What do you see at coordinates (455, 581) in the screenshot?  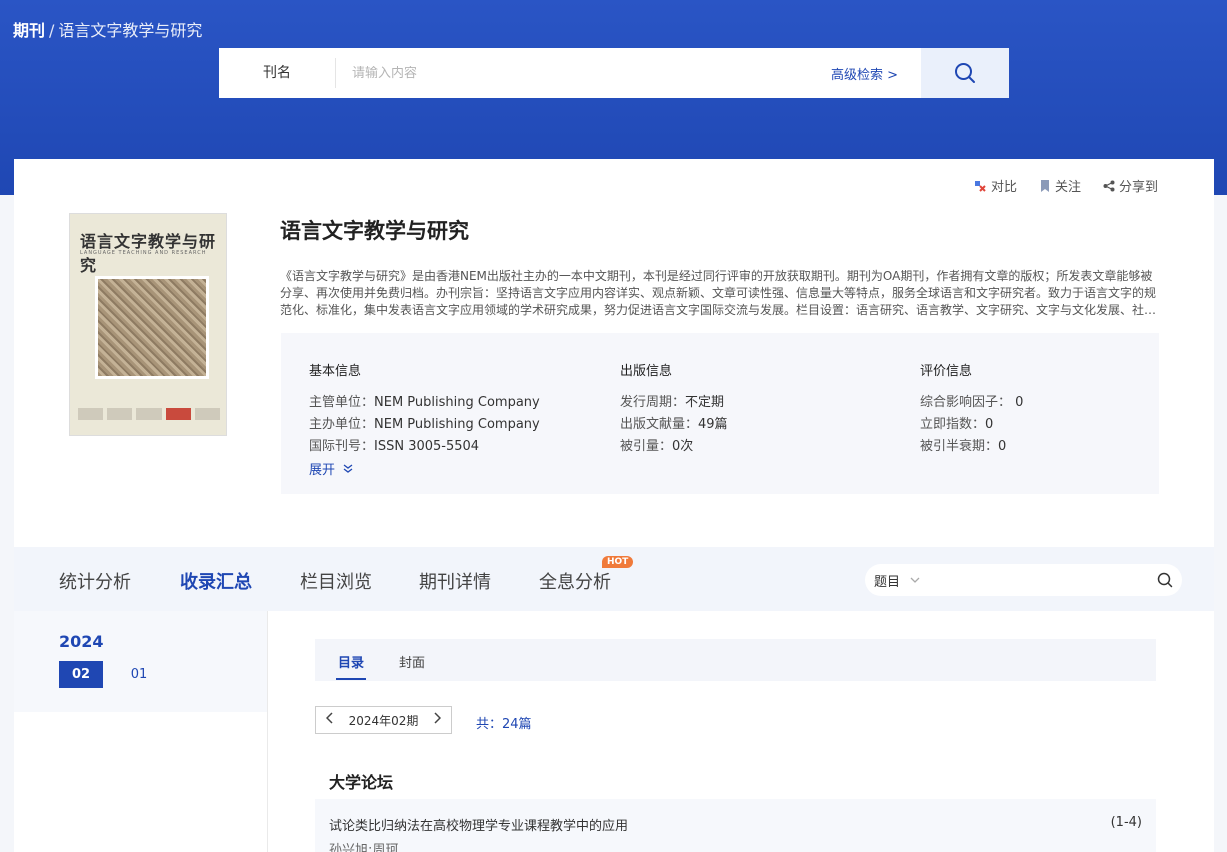 I see `tab-journal-details: 期刊详情` at bounding box center [455, 581].